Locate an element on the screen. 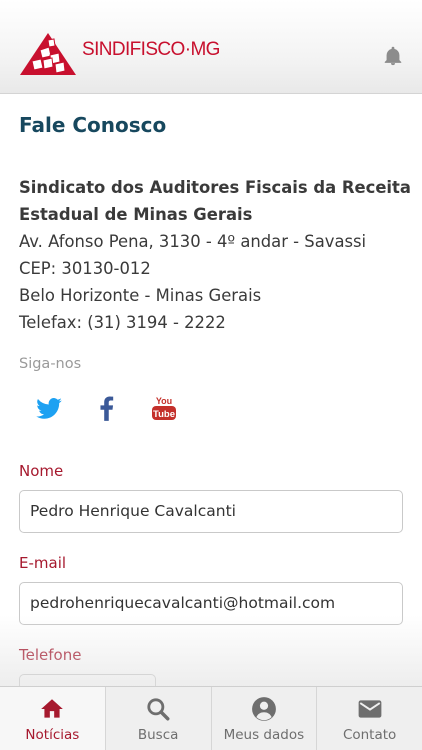 The height and width of the screenshot is (750, 422). tab-contato: Contato is located at coordinates (369, 718).